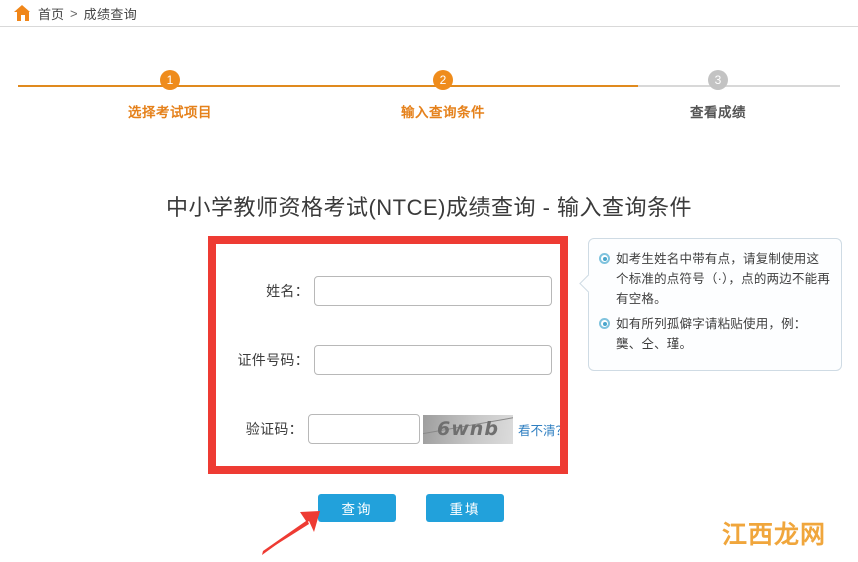 The width and height of the screenshot is (858, 562). I want to click on info-text-dot-rule: 如考生姓名中带有点，请复制使用这个标准的点符号（·），点的两边不能再有空格。, so click(723, 279).